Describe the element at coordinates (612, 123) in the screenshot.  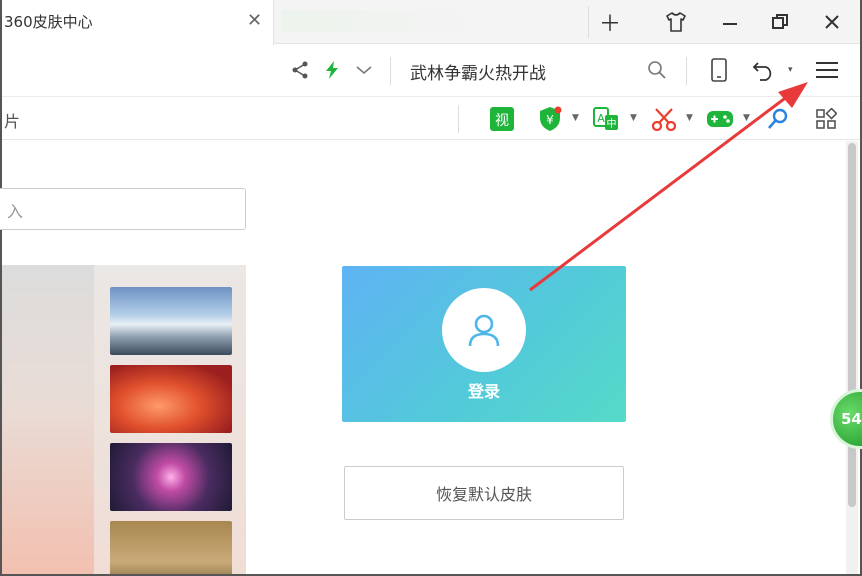
I see `svg-text: 中` at that location.